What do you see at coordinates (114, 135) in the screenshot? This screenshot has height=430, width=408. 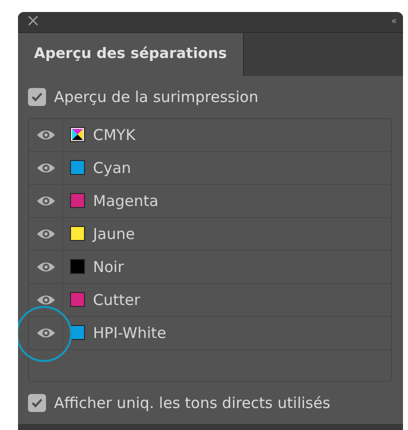 I see `separation-name: CMYK` at bounding box center [114, 135].